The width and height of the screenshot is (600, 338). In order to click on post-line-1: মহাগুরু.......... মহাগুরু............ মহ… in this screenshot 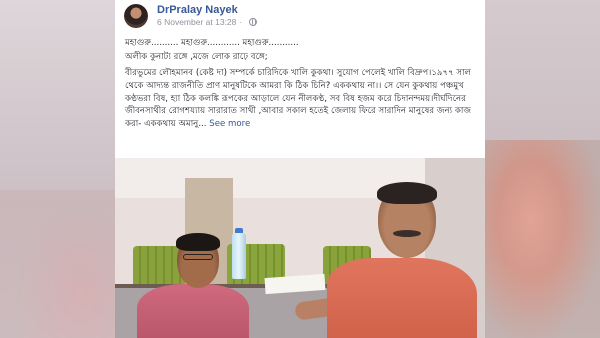, I will do `click(212, 43)`.